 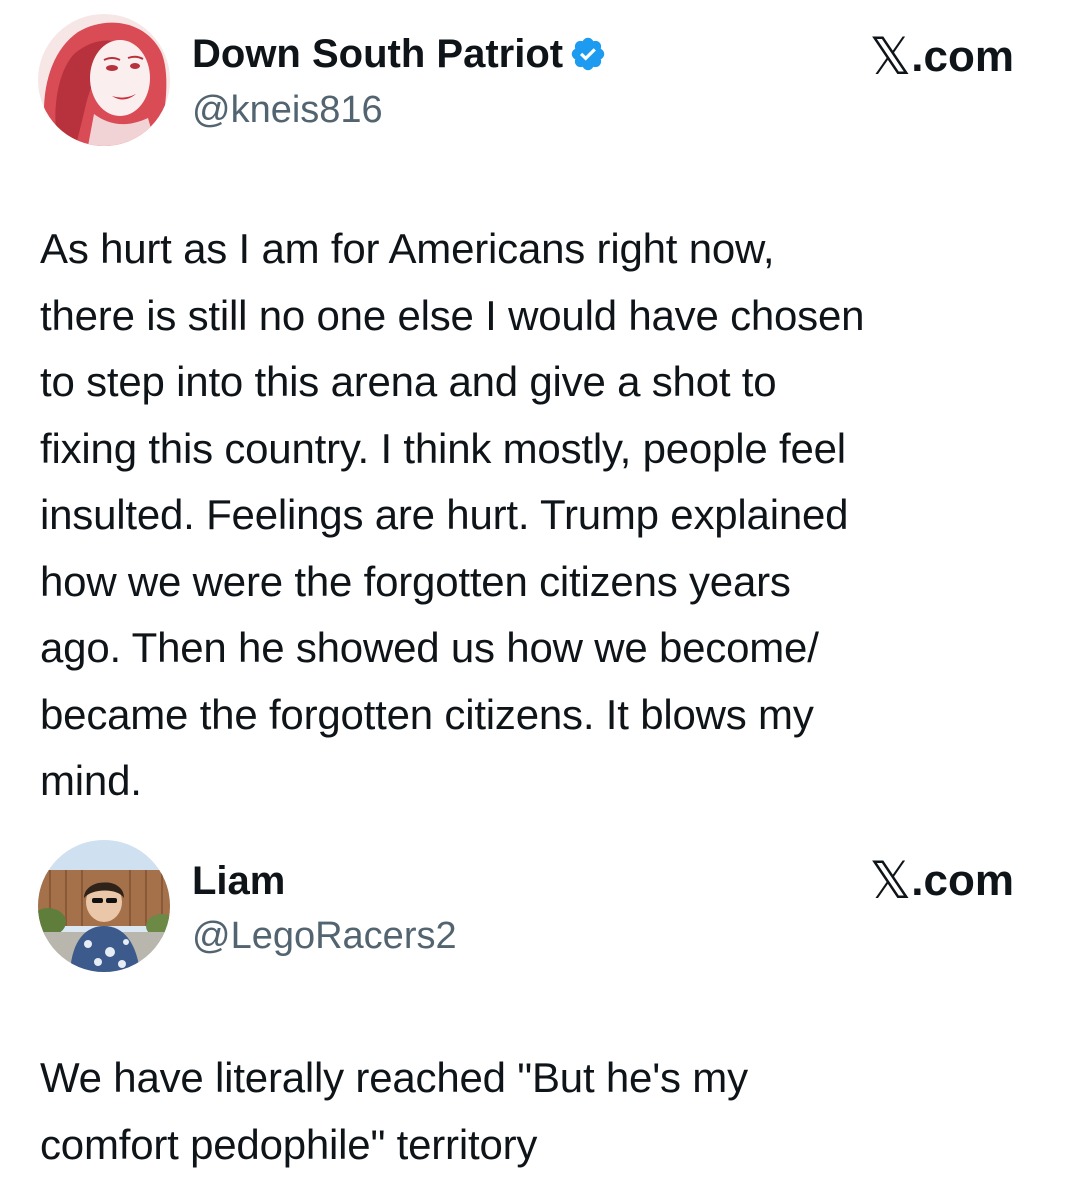 What do you see at coordinates (415, 581) in the screenshot?
I see `post-text-line: how we were the forgotten citizens years` at bounding box center [415, 581].